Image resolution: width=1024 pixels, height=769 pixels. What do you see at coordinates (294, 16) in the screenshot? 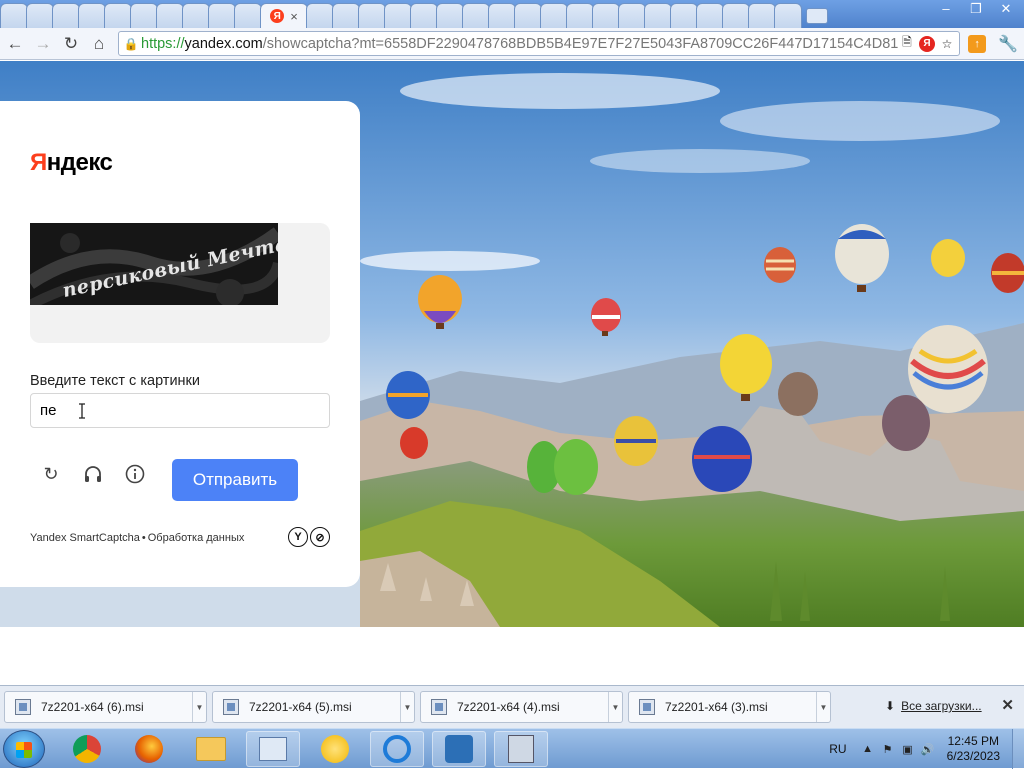
I see `tab-close-icon: ×` at bounding box center [294, 16].